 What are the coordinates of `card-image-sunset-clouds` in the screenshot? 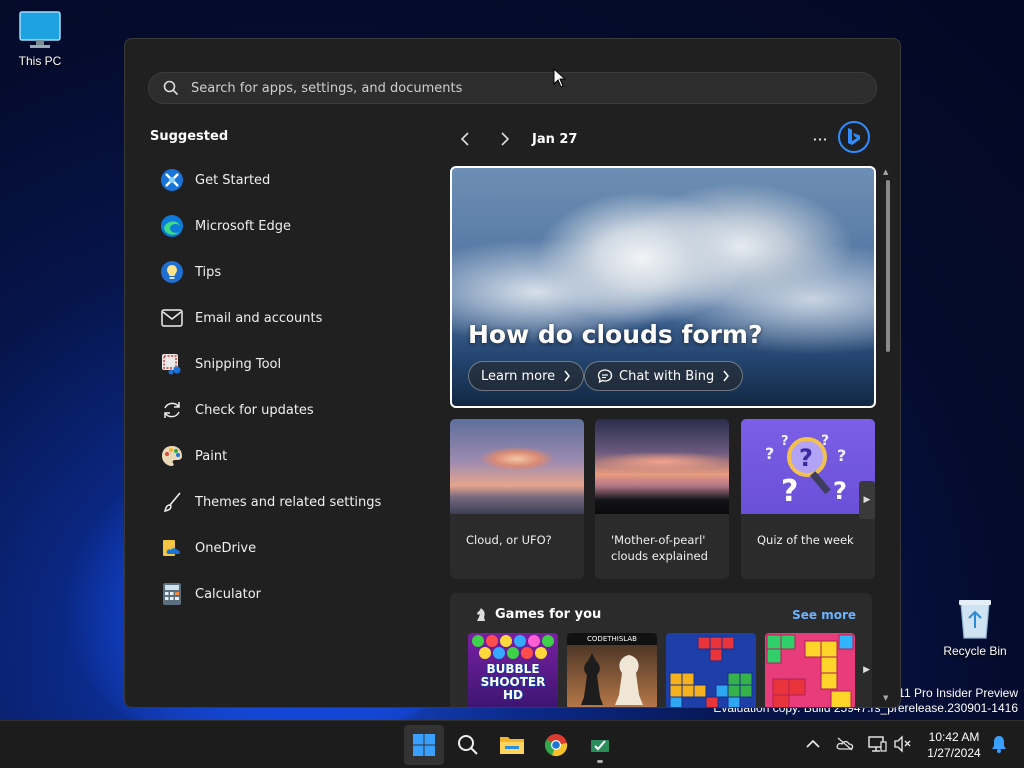 It's located at (662, 466).